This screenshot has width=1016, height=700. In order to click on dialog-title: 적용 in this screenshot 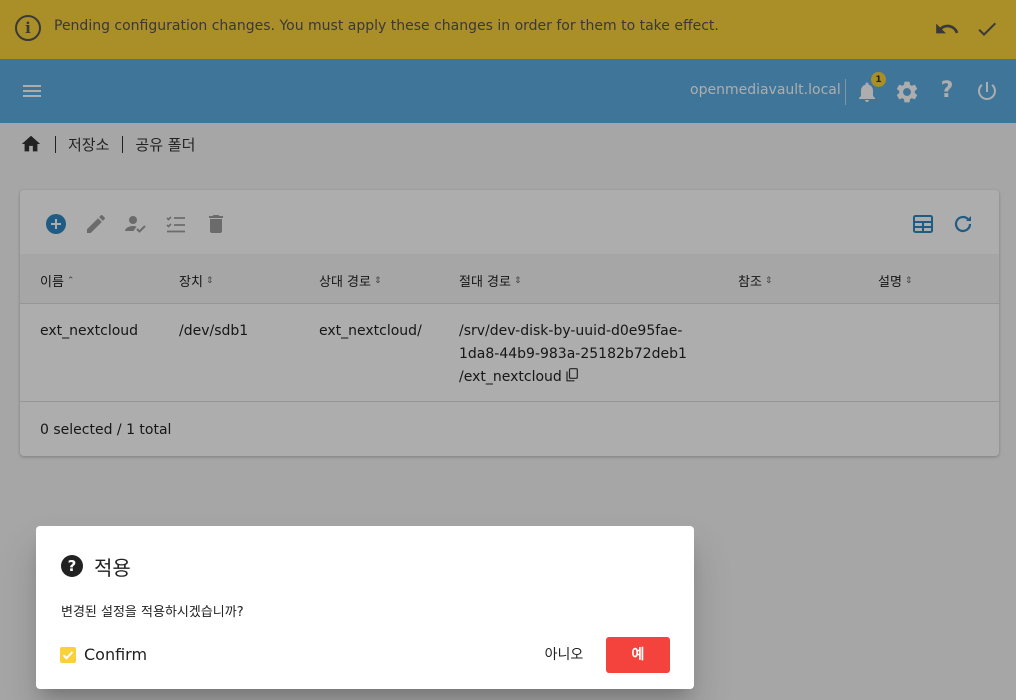, I will do `click(112, 568)`.